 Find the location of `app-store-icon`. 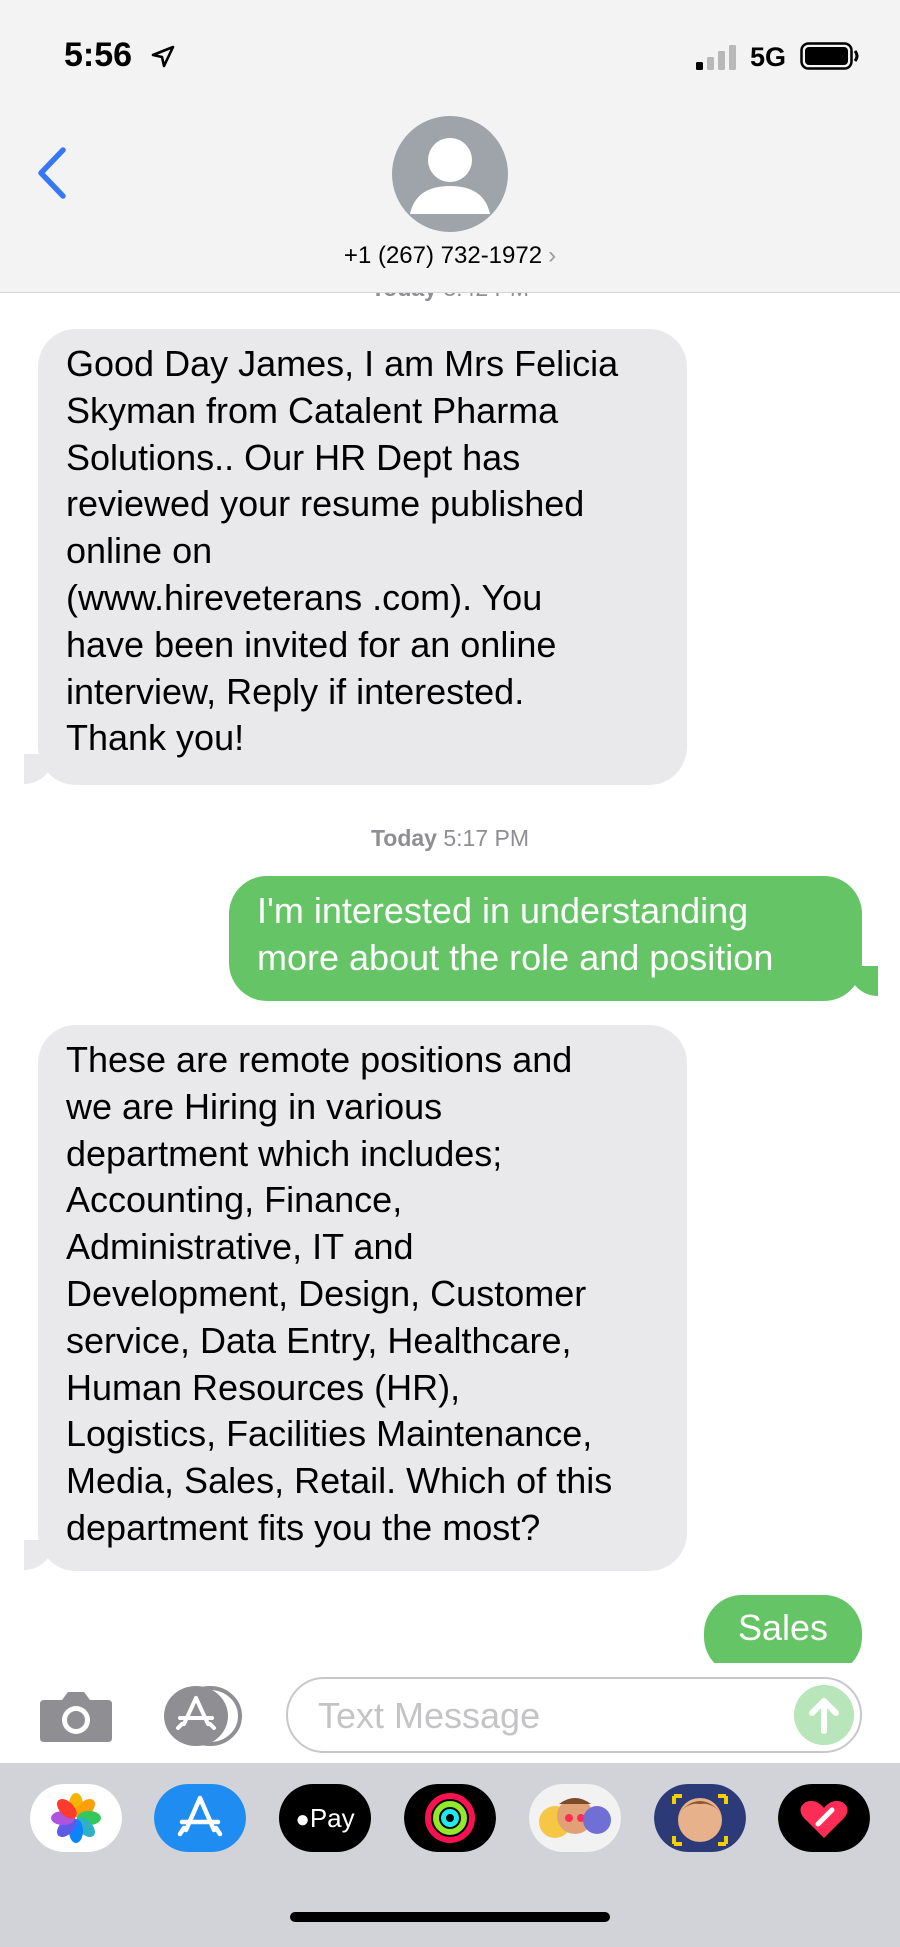

app-store-icon is located at coordinates (200, 1818).